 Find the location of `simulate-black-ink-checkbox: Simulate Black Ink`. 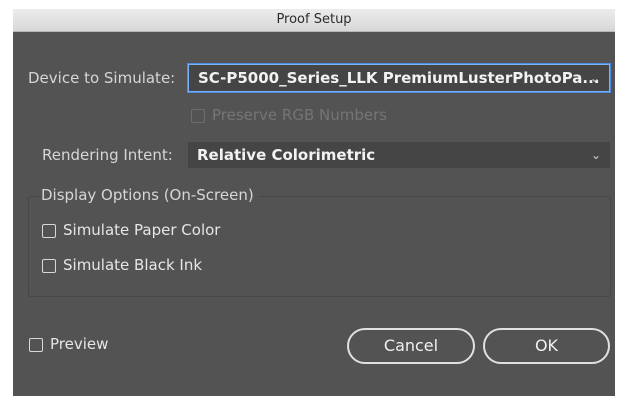

simulate-black-ink-checkbox: Simulate Black Ink is located at coordinates (152, 266).